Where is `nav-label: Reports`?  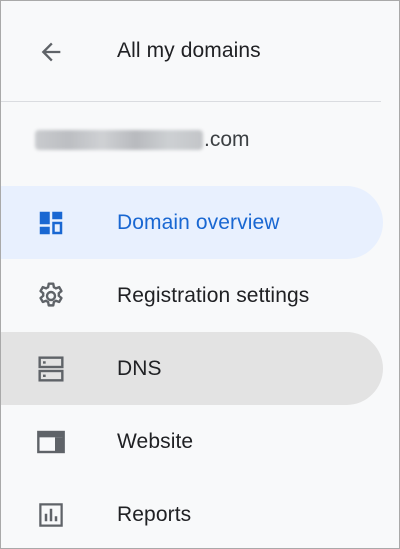
nav-label: Reports is located at coordinates (154, 514).